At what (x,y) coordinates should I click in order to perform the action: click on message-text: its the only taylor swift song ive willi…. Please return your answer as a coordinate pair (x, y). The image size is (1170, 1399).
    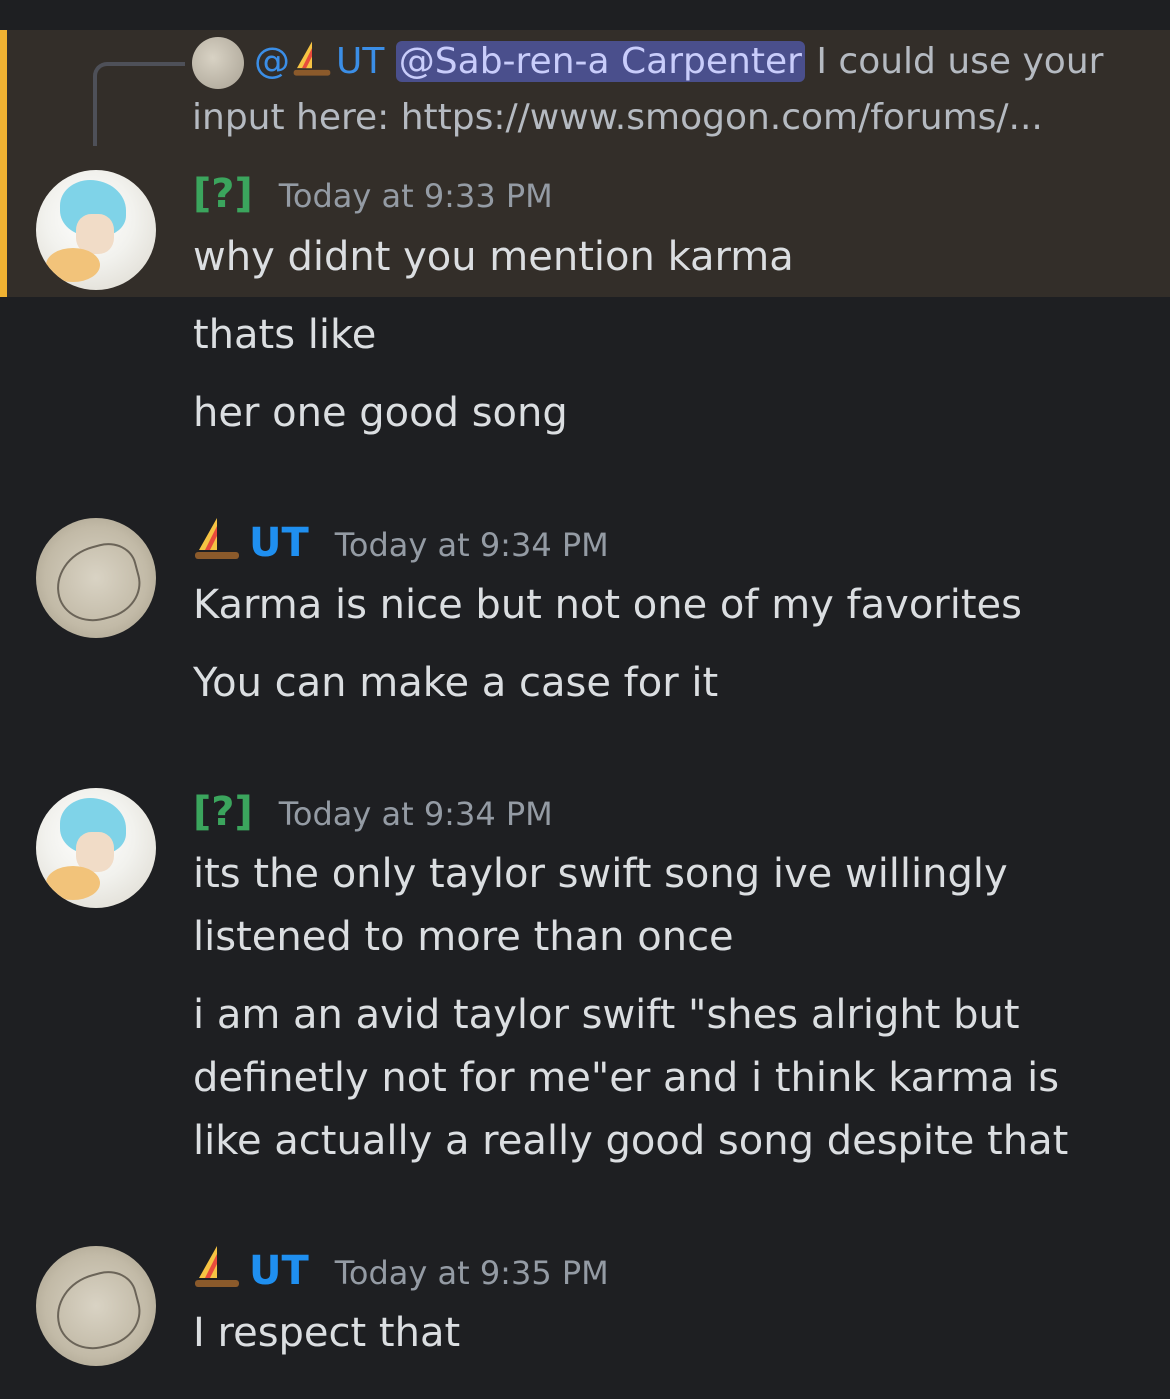
    Looking at the image, I should click on (600, 874).